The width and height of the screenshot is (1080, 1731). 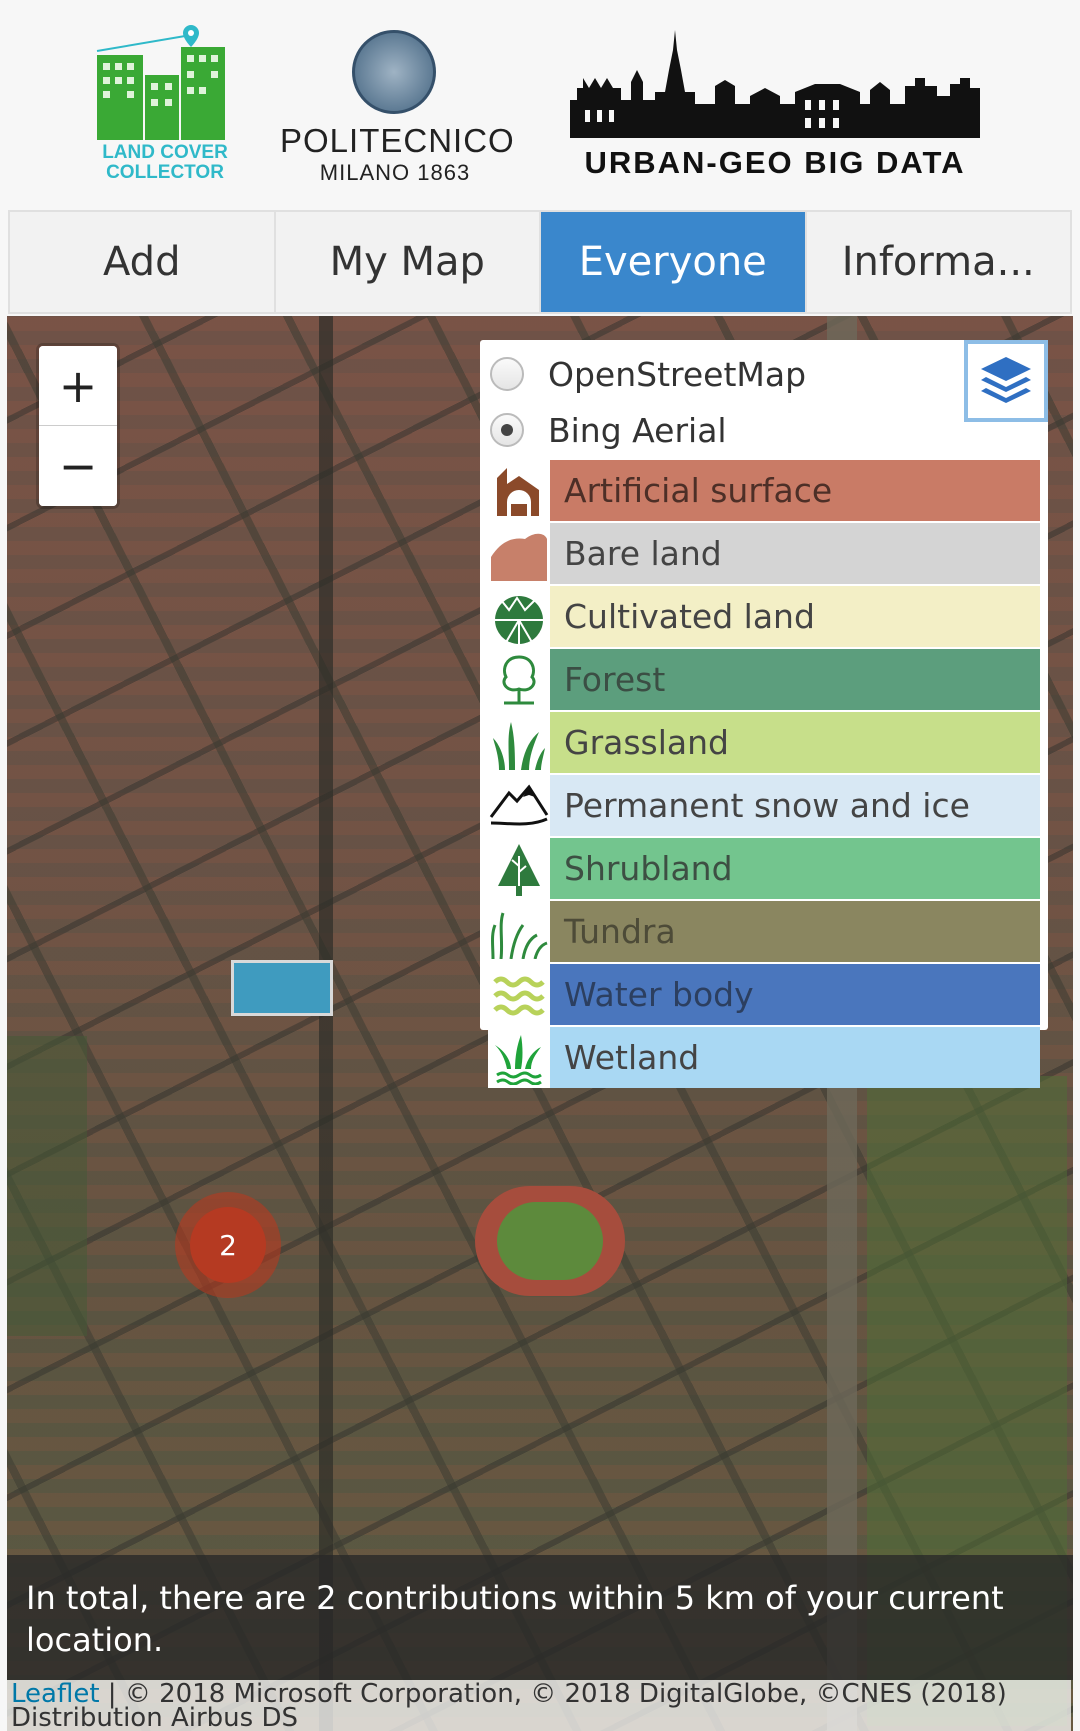 I want to click on land-cover-collector-logo: LAND COVER COLLECTOR, so click(x=165, y=105).